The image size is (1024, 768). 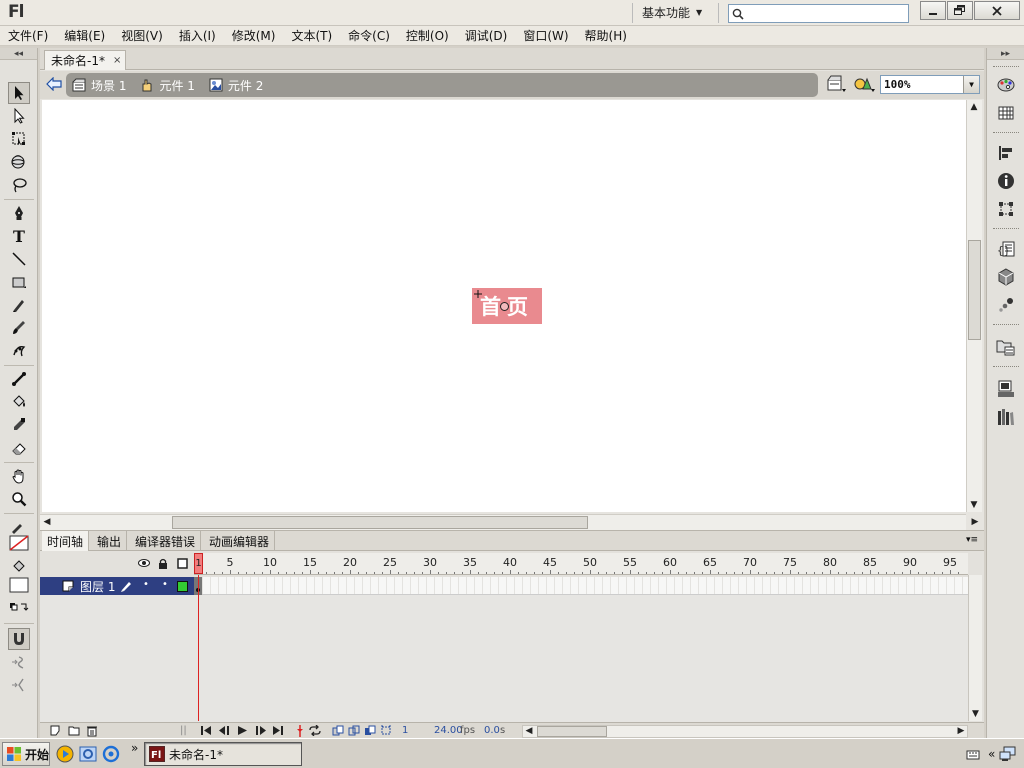 What do you see at coordinates (19, 213) in the screenshot?
I see `pen-tool` at bounding box center [19, 213].